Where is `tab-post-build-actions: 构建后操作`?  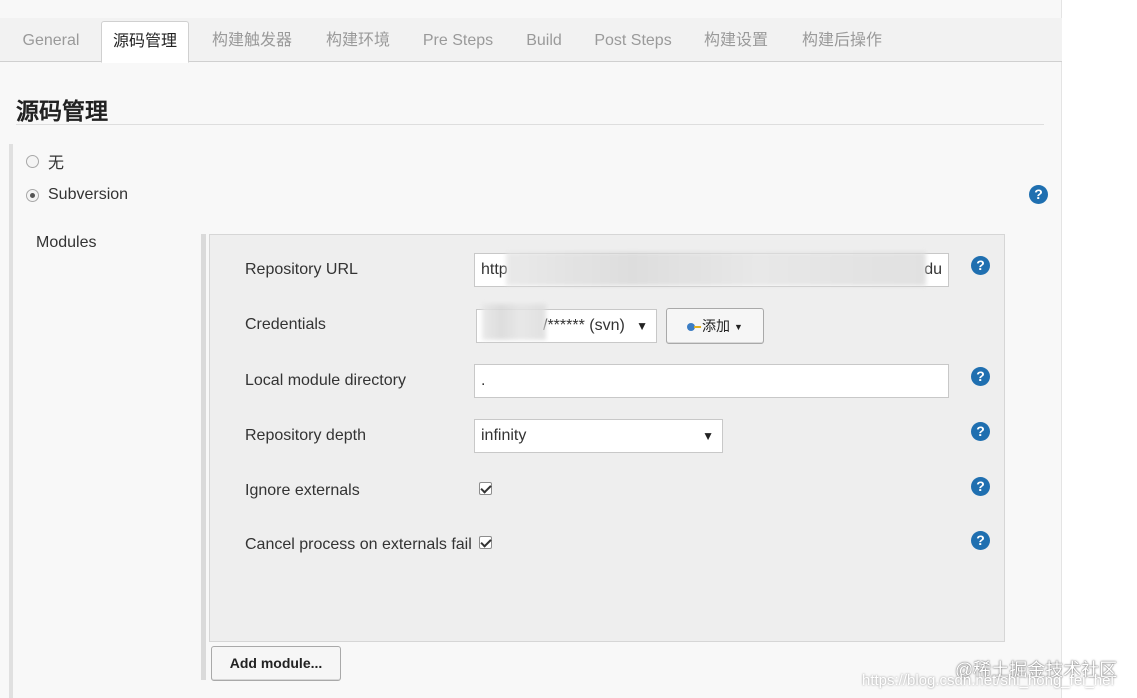
tab-post-build-actions: 构建后操作 is located at coordinates (842, 41).